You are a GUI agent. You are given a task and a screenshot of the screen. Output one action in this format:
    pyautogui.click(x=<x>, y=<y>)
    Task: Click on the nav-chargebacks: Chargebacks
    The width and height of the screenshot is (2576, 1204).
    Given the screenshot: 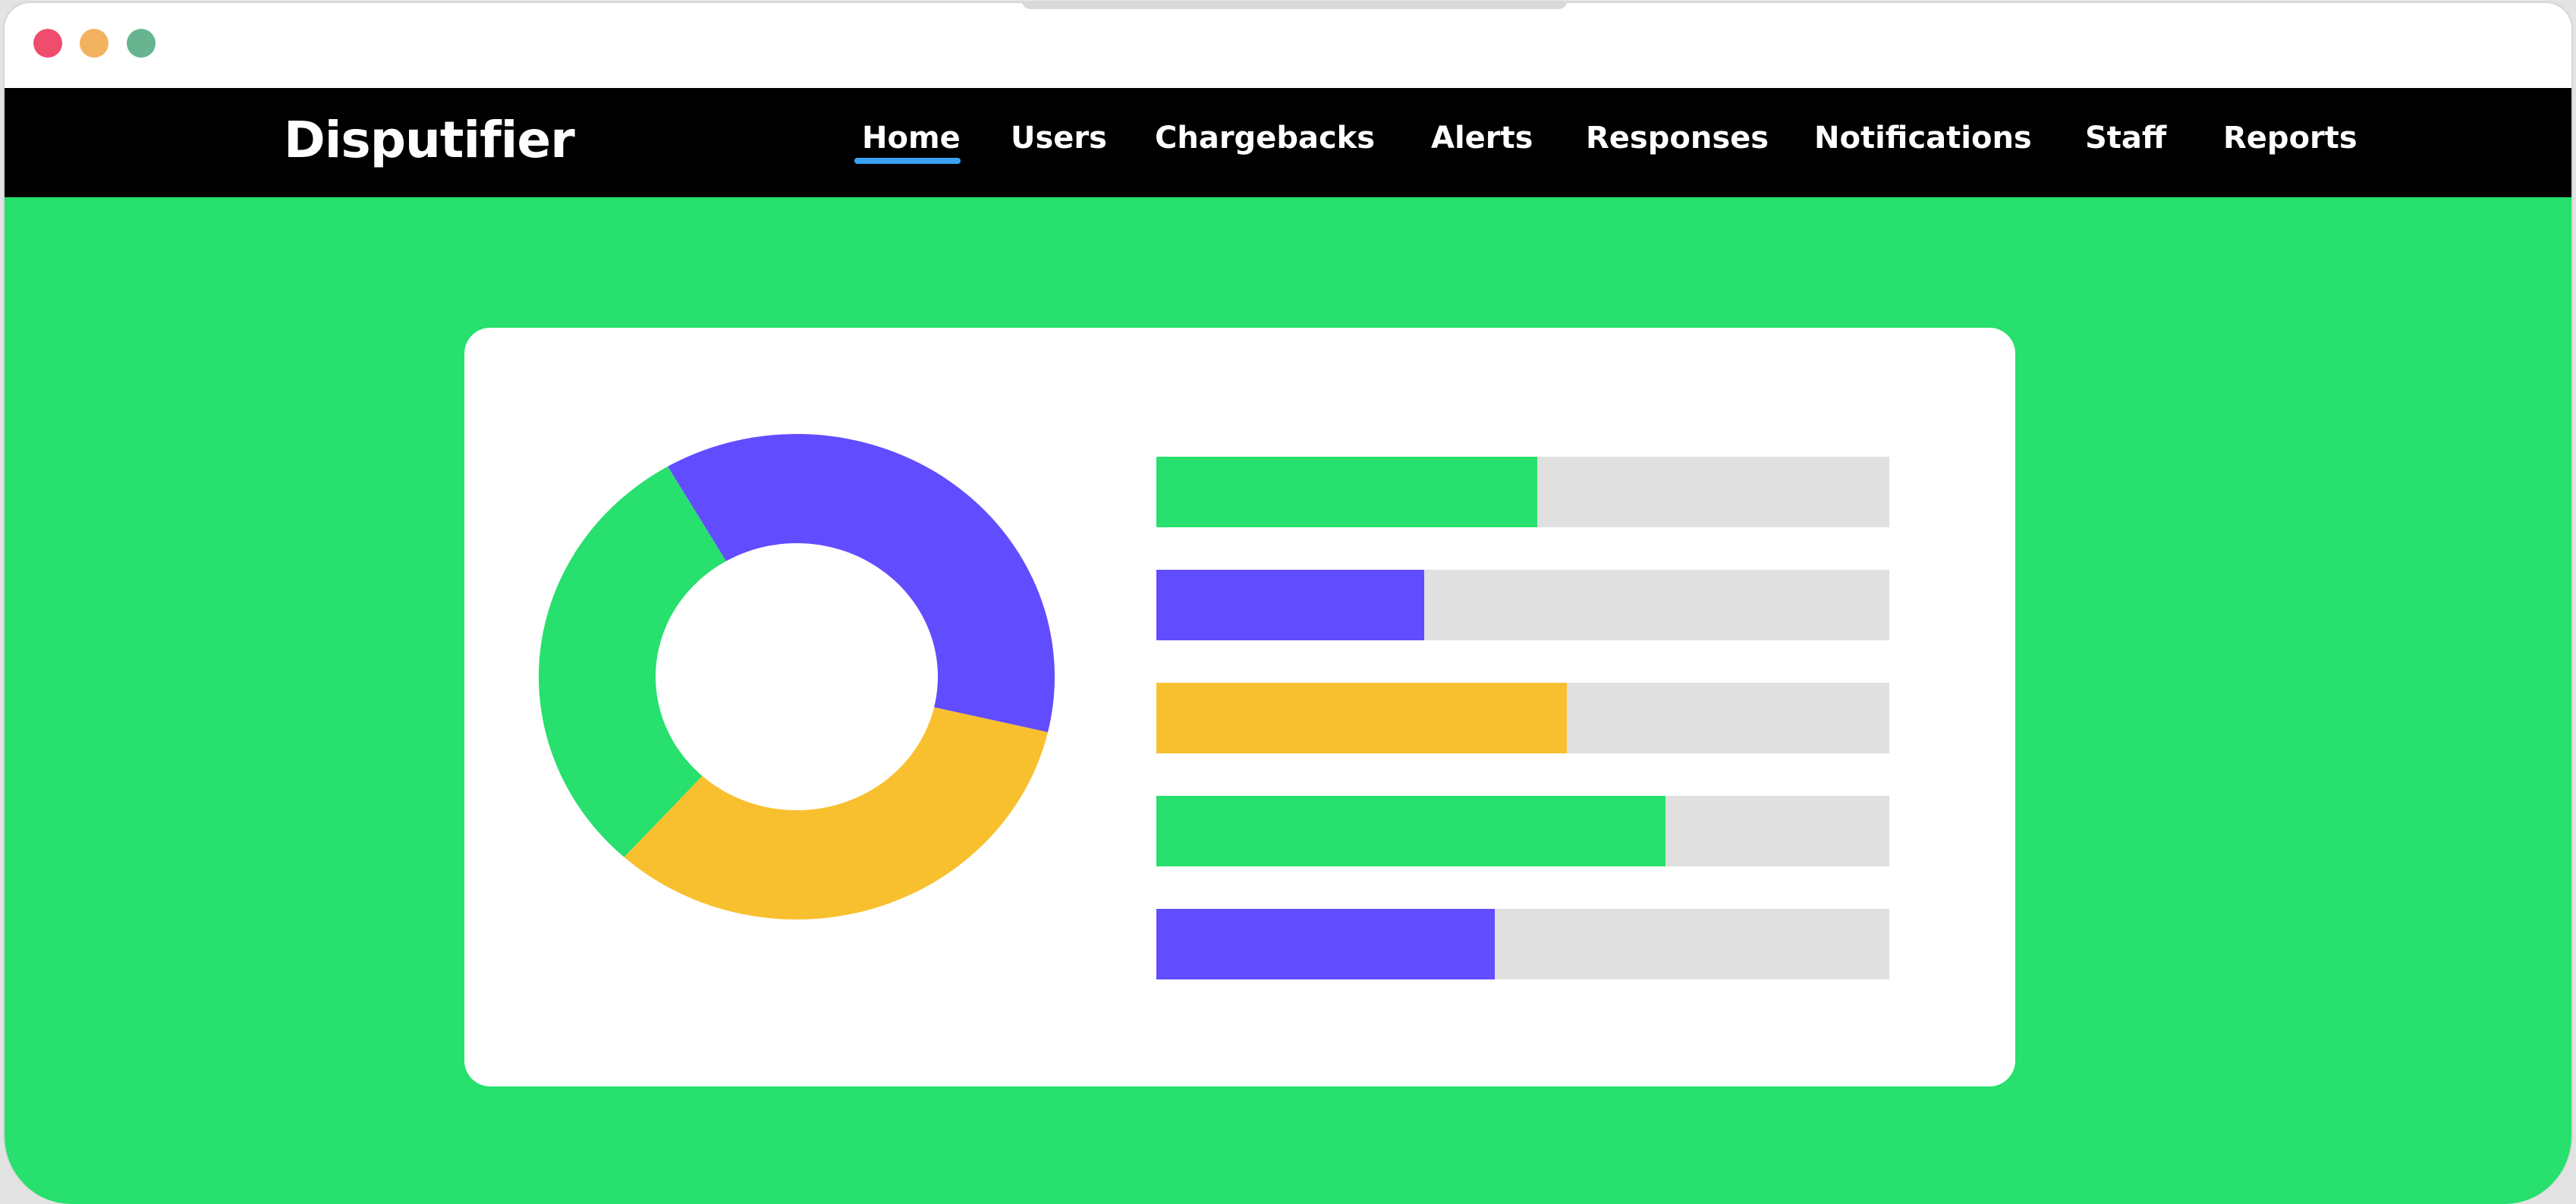 What is the action you would take?
    pyautogui.click(x=1265, y=138)
    